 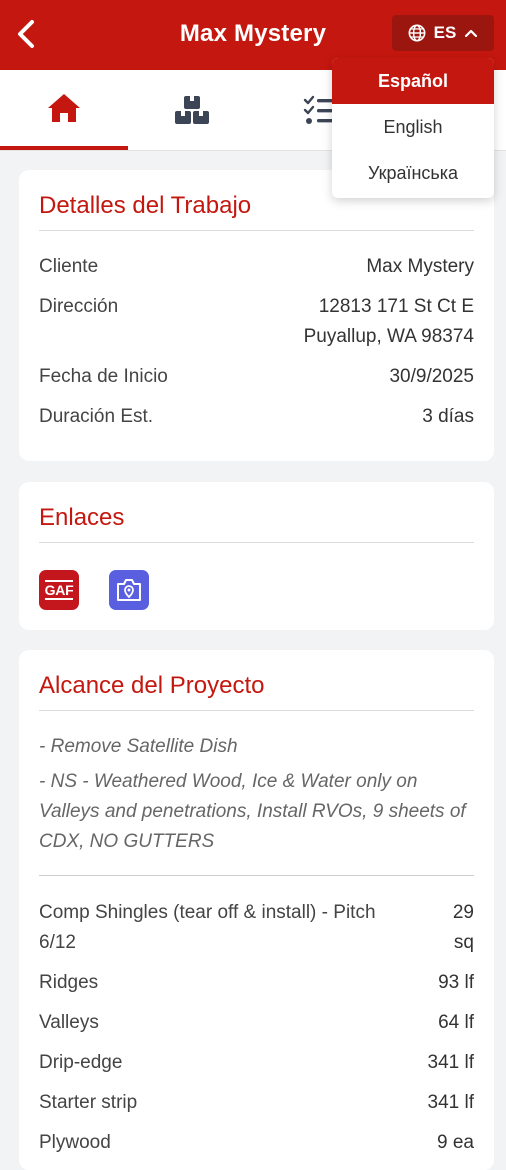 What do you see at coordinates (256, 1063) in the screenshot?
I see `scope-item-row: Drip-edge 341 lf` at bounding box center [256, 1063].